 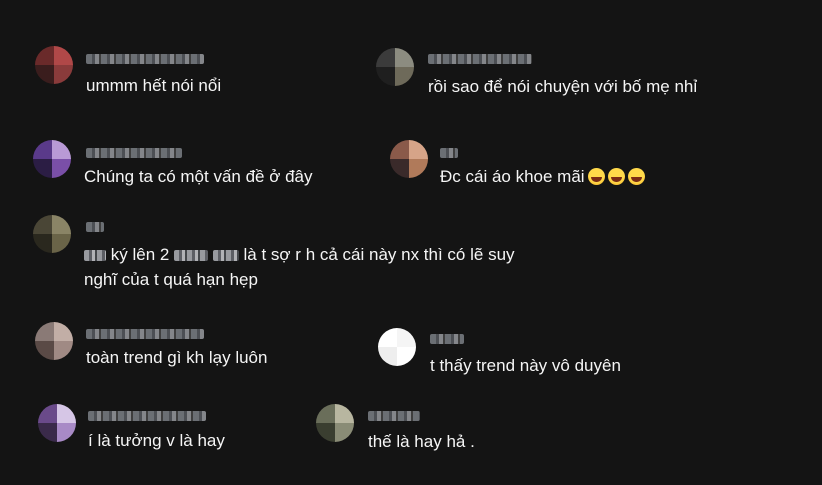 I want to click on comment-text: Đc cái áo khoe mãi, so click(x=542, y=177).